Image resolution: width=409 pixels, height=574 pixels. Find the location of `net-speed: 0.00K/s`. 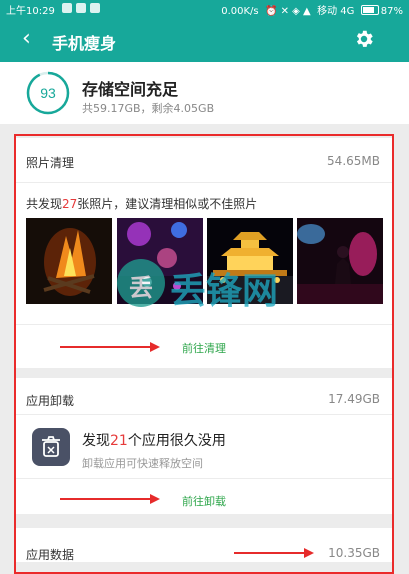

net-speed: 0.00K/s is located at coordinates (240, 11).